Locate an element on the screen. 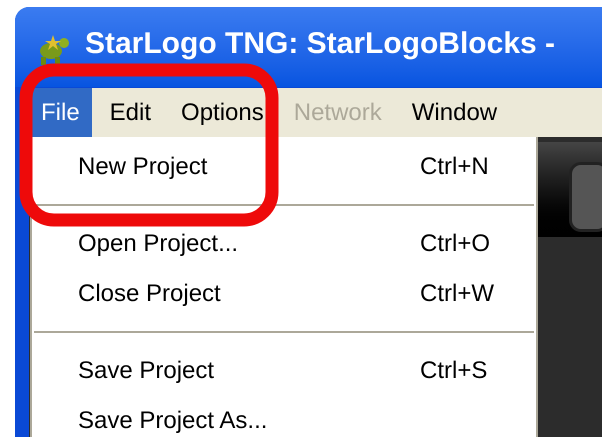 This screenshot has height=437, width=602. block-shape is located at coordinates (585, 197).